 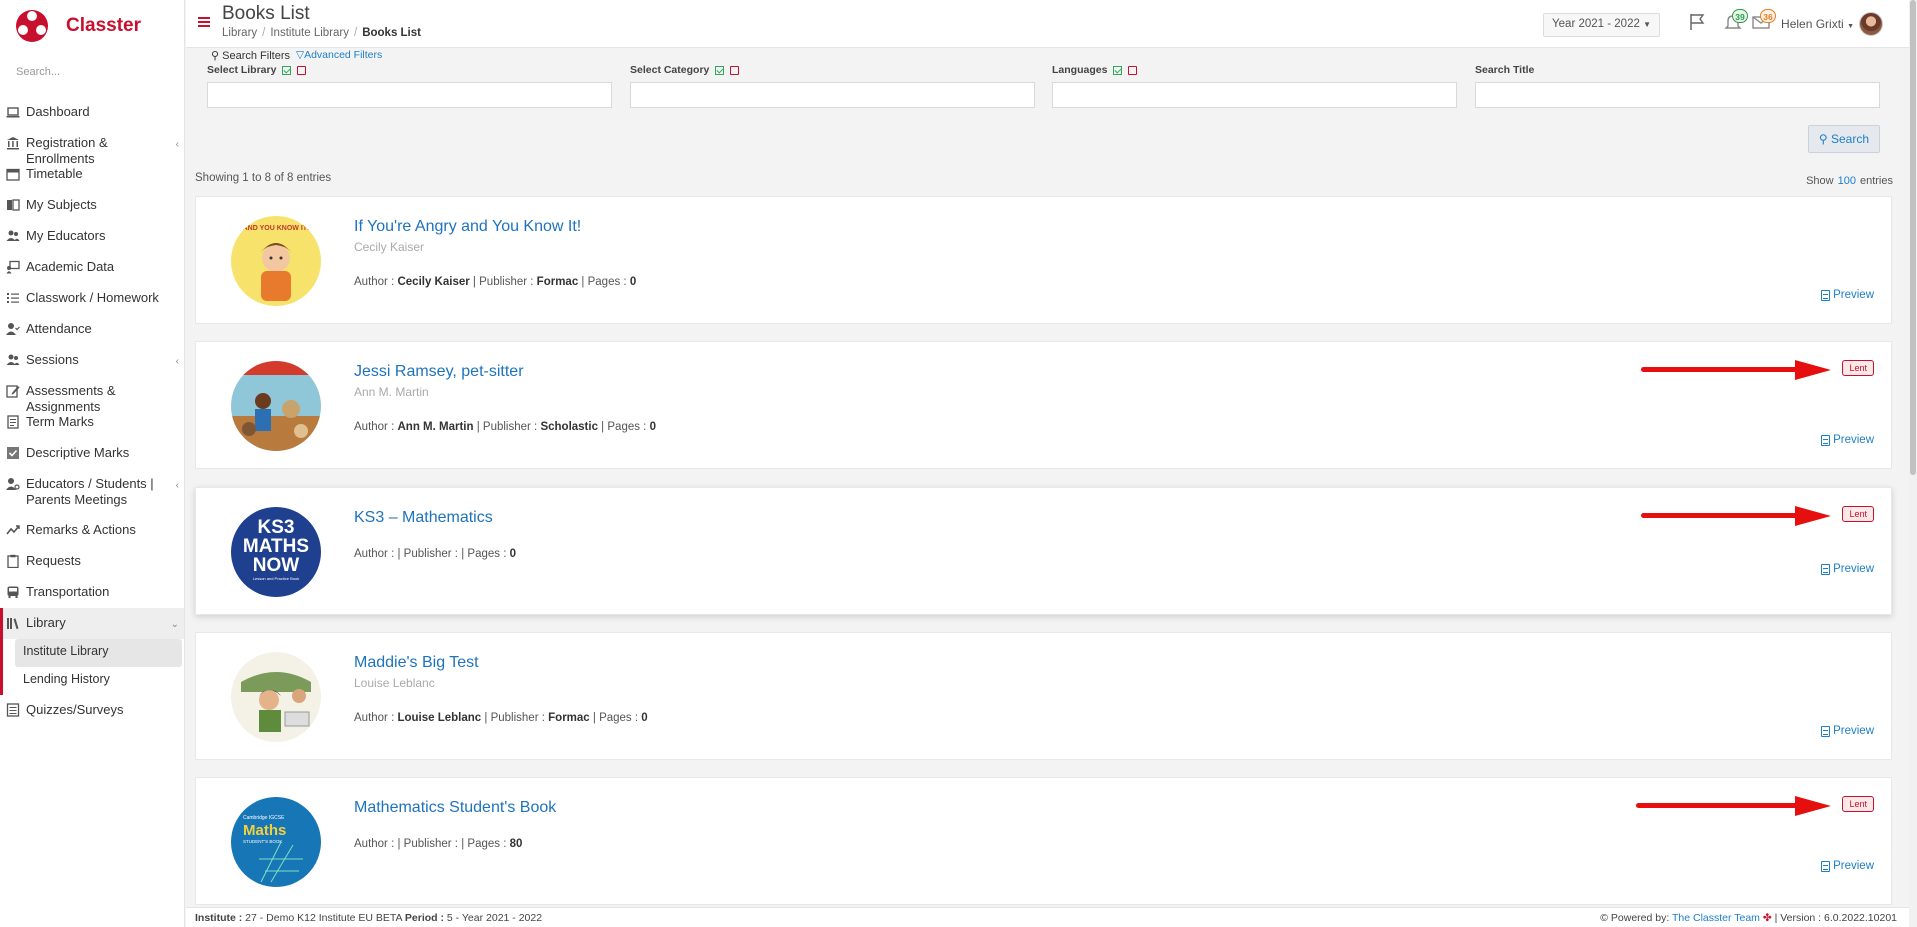 What do you see at coordinates (435, 554) in the screenshot?
I see `book-meta: Author : | Publisher : | Pages : 0` at bounding box center [435, 554].